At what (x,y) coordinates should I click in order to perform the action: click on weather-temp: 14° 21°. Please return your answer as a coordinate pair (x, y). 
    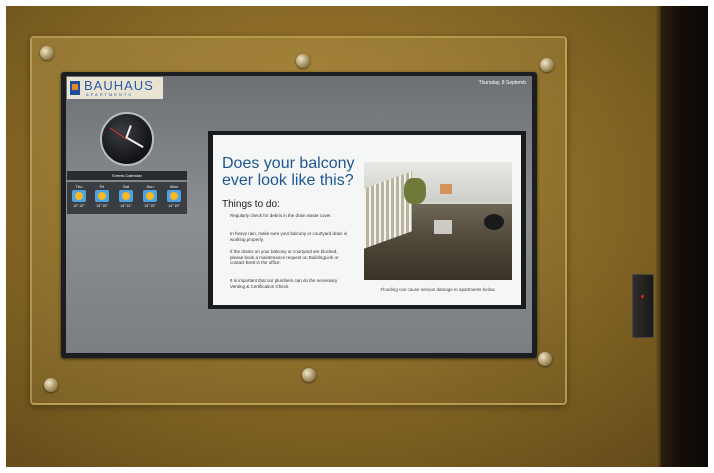
    Looking at the image, I should click on (126, 206).